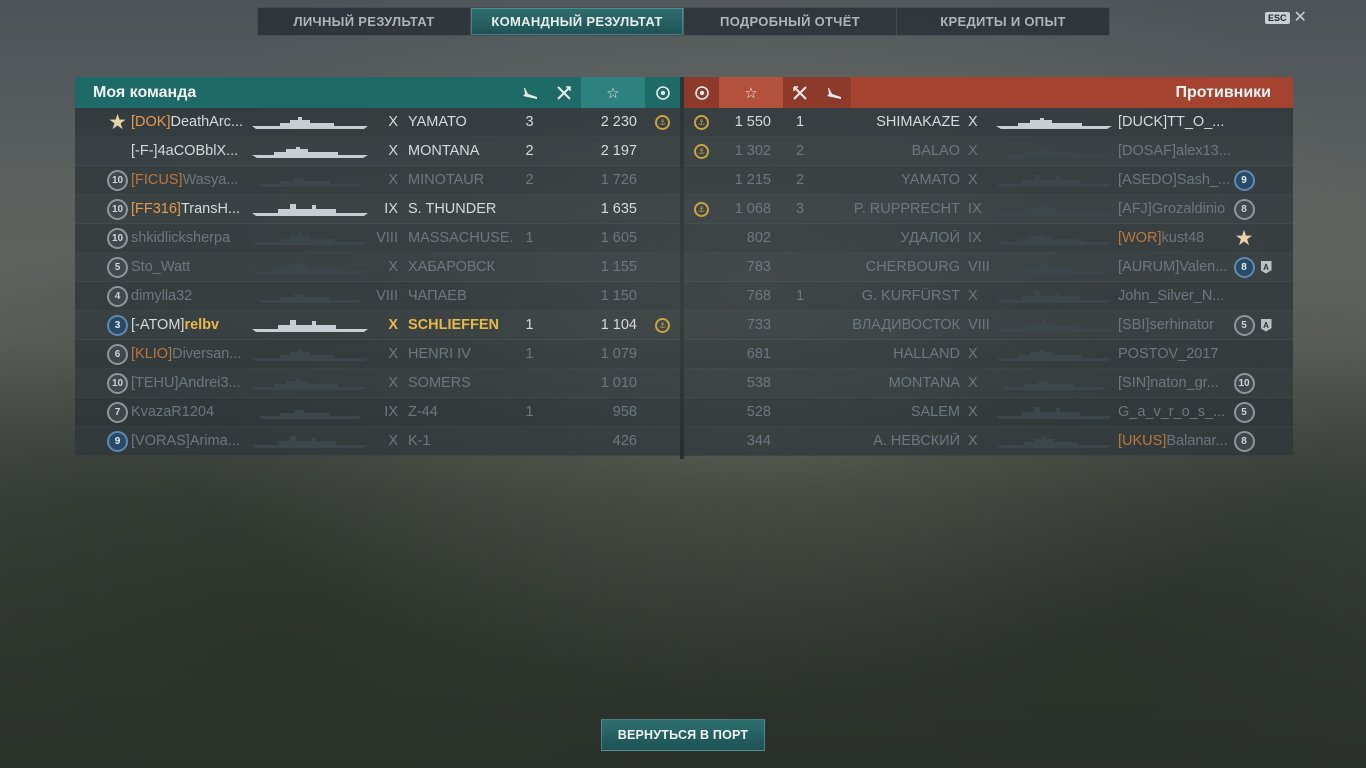  What do you see at coordinates (103, 441) in the screenshot?
I see `rank-cell: 9` at bounding box center [103, 441].